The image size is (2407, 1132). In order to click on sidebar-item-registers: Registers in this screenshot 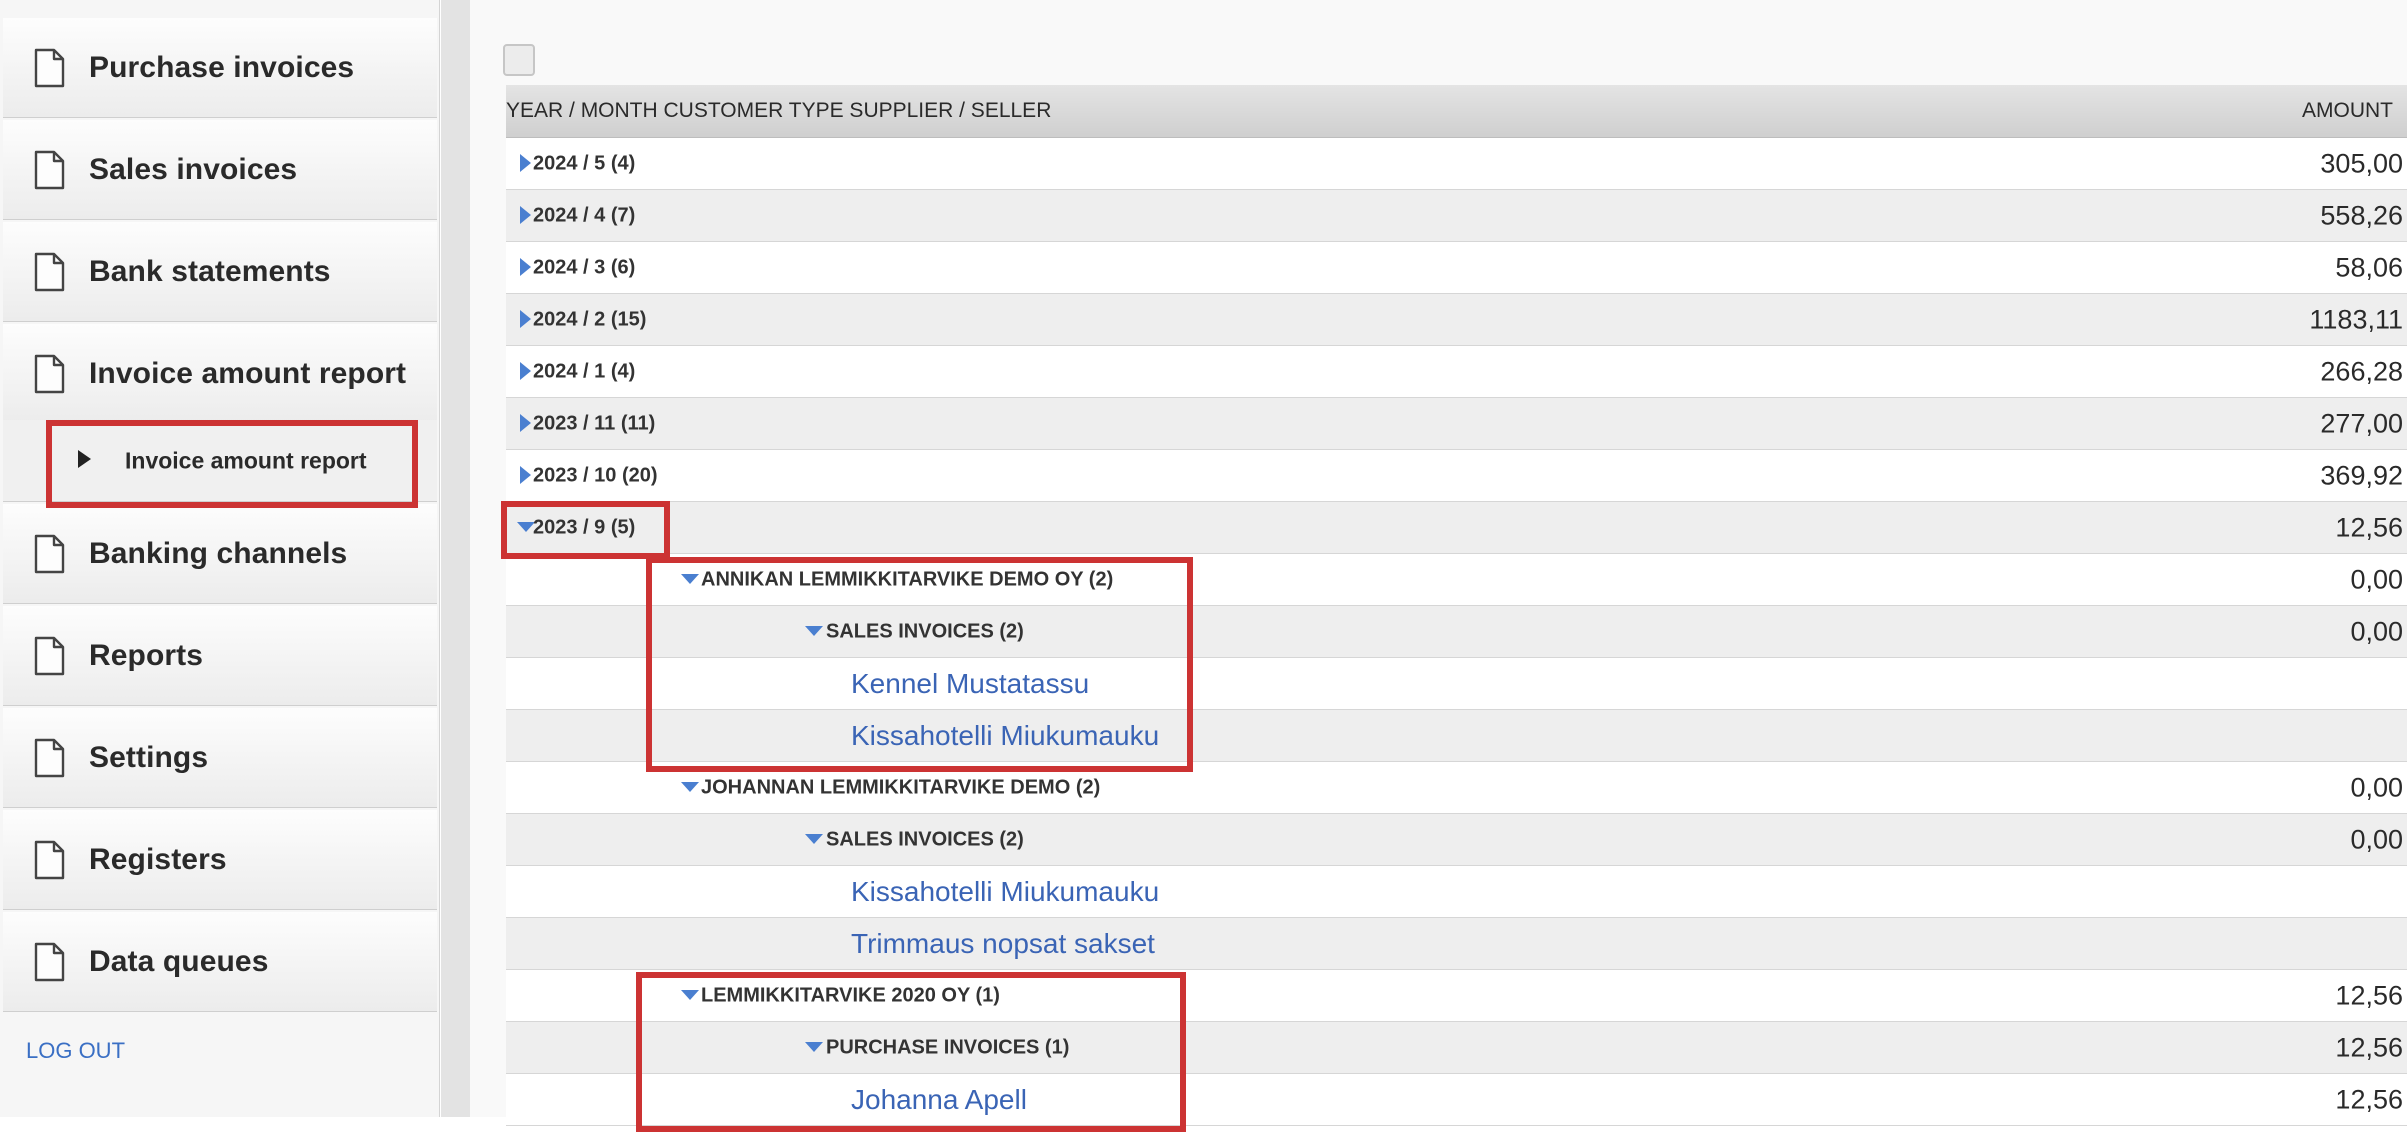, I will do `click(220, 860)`.